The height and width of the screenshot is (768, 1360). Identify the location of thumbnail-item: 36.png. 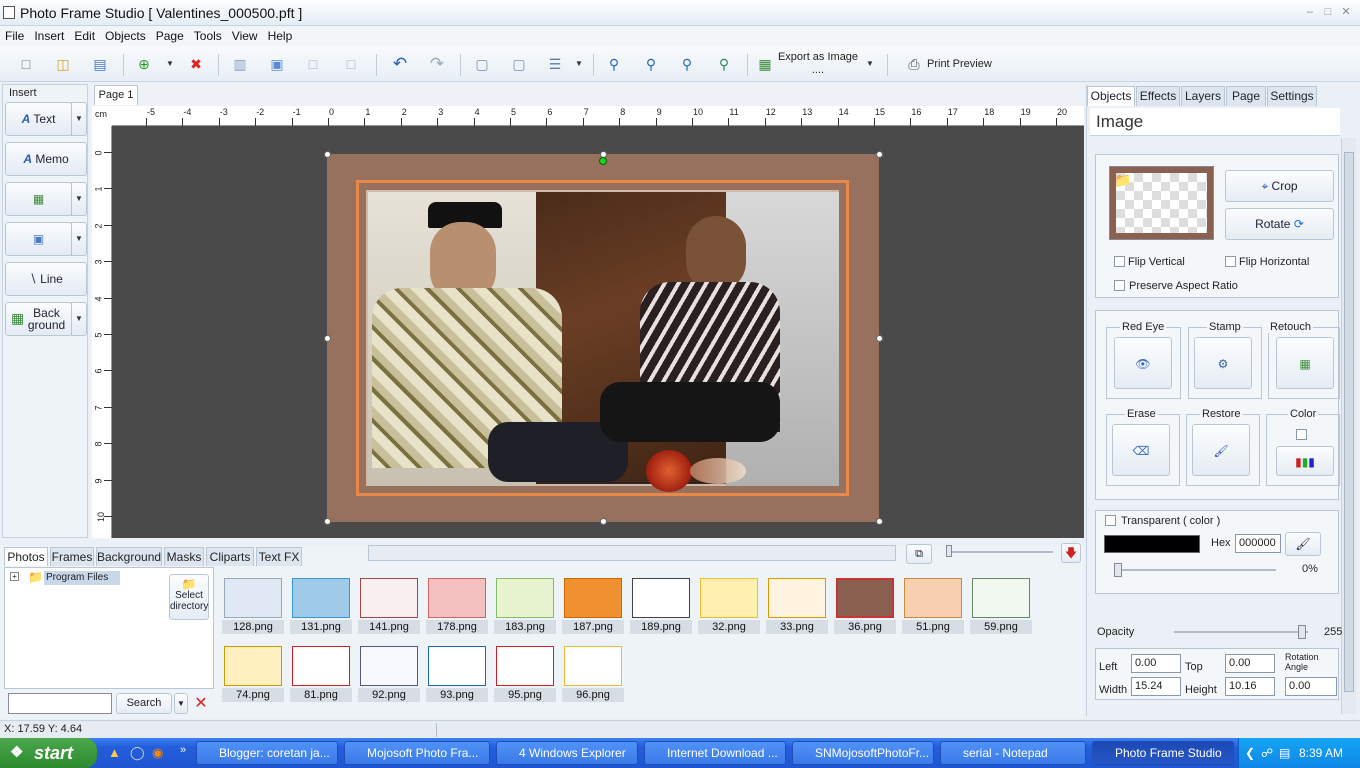
(865, 605).